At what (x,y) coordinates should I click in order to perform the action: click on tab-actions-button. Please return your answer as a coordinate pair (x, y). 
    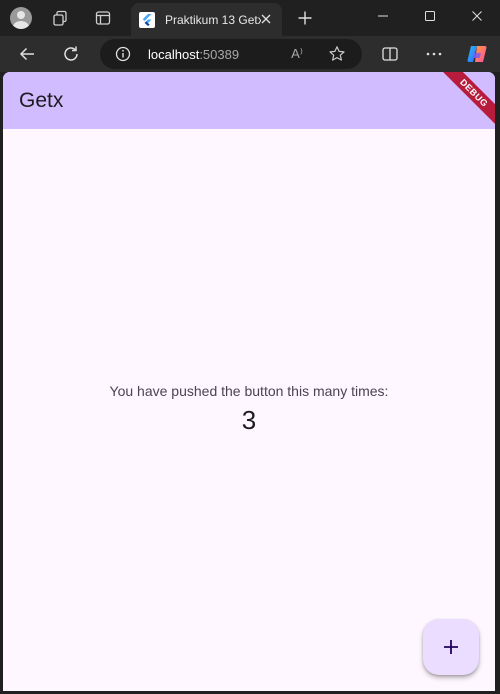
    Looking at the image, I should click on (103, 18).